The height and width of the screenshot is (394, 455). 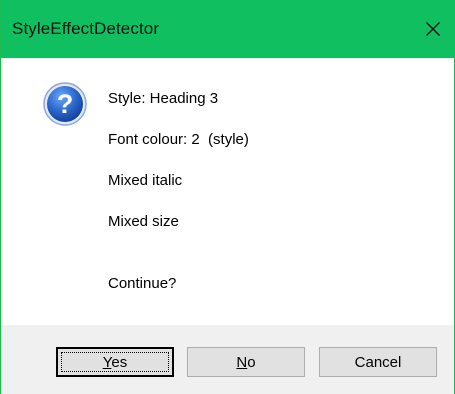 What do you see at coordinates (145, 180) in the screenshot?
I see `message-mixed-italic: Mixed italic` at bounding box center [145, 180].